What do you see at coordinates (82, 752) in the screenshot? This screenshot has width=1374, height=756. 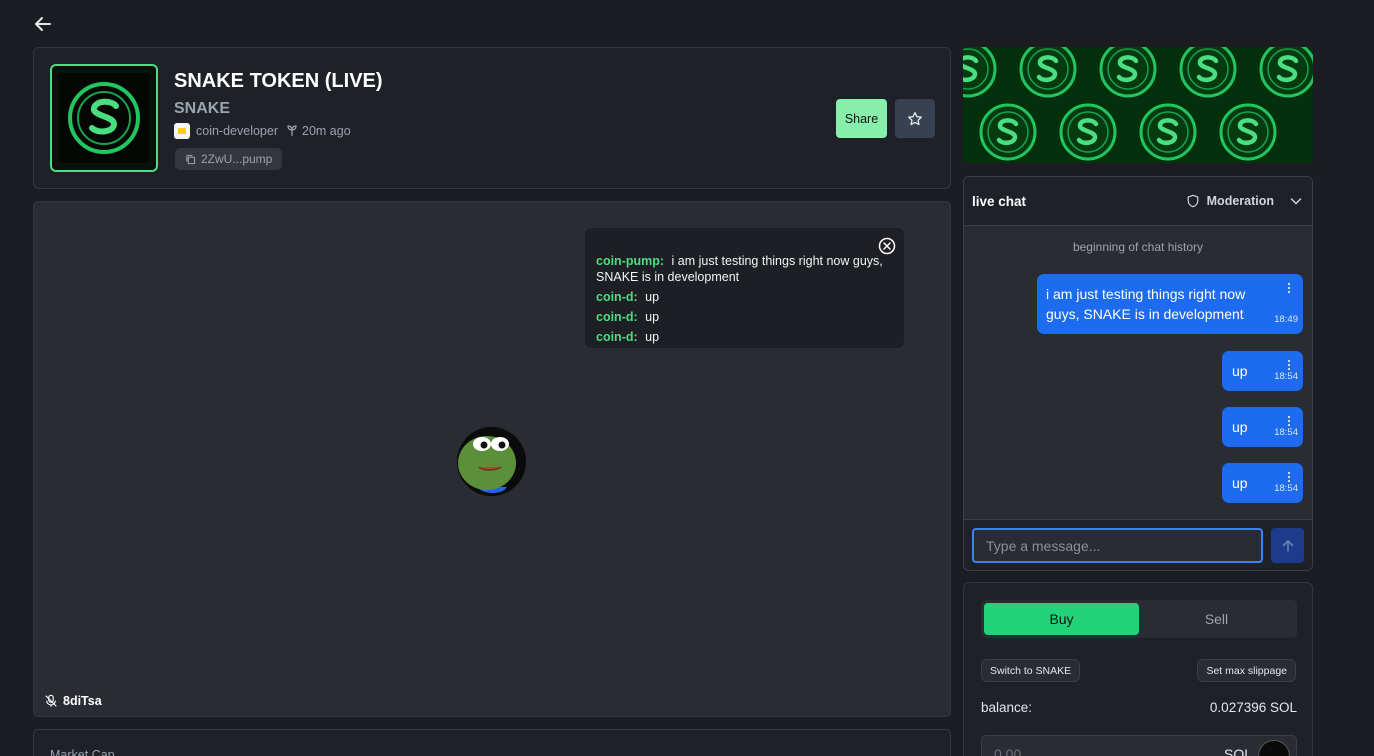 I see `market-cap-label: Market Cap` at bounding box center [82, 752].